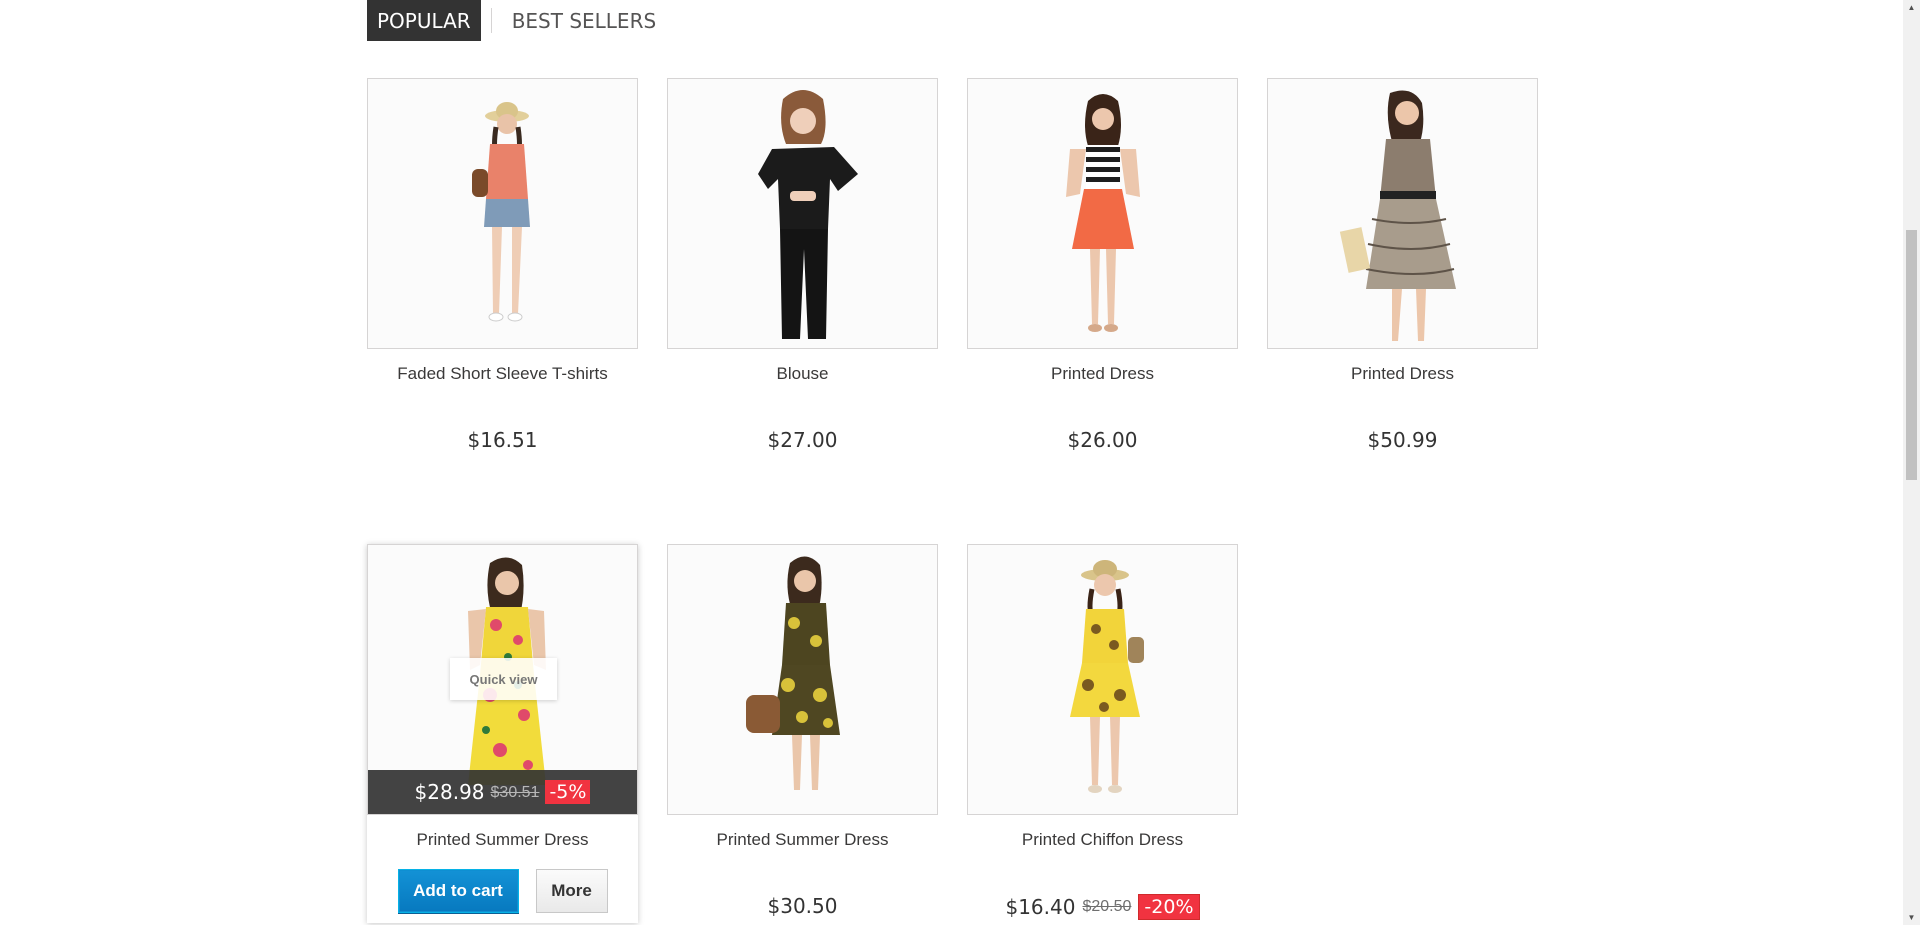 The height and width of the screenshot is (925, 1920). I want to click on product-price: $50.99, so click(1402, 440).